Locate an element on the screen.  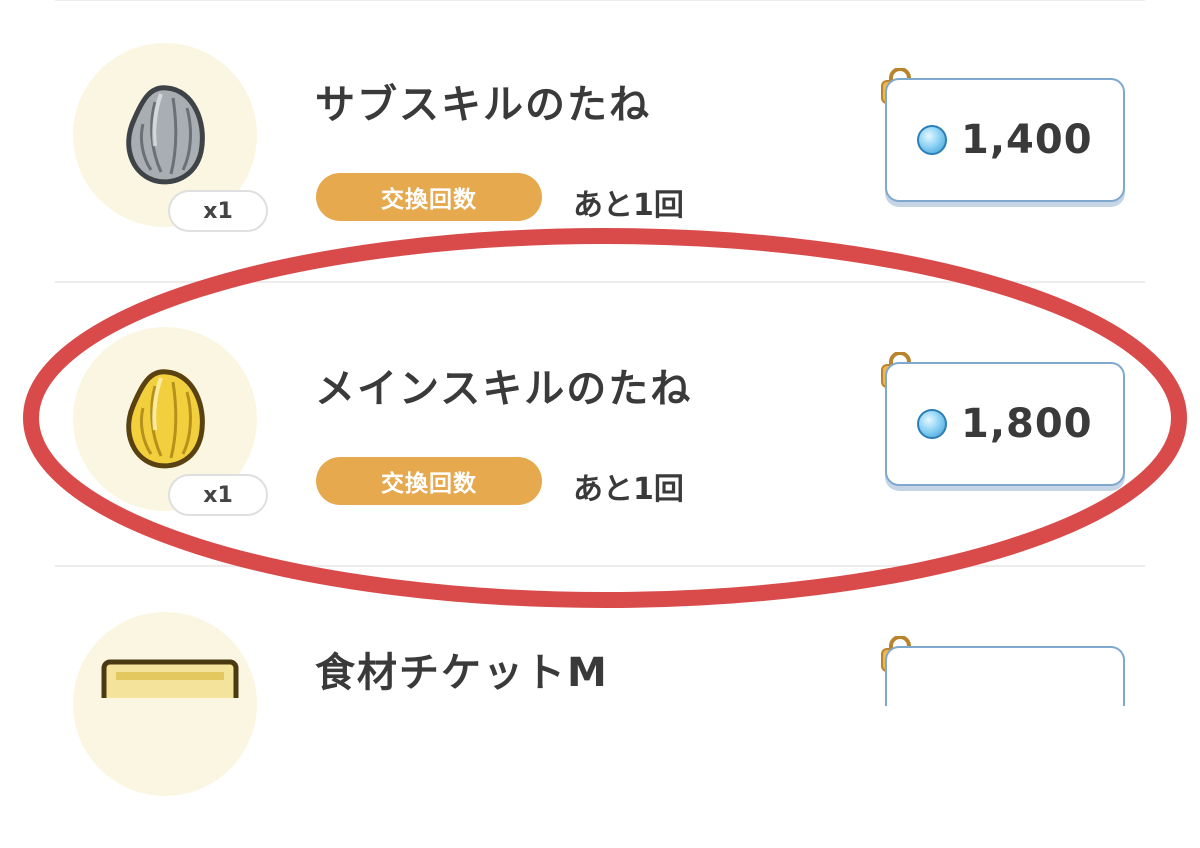
exchange-price-button: 1,400 is located at coordinates (1005, 140).